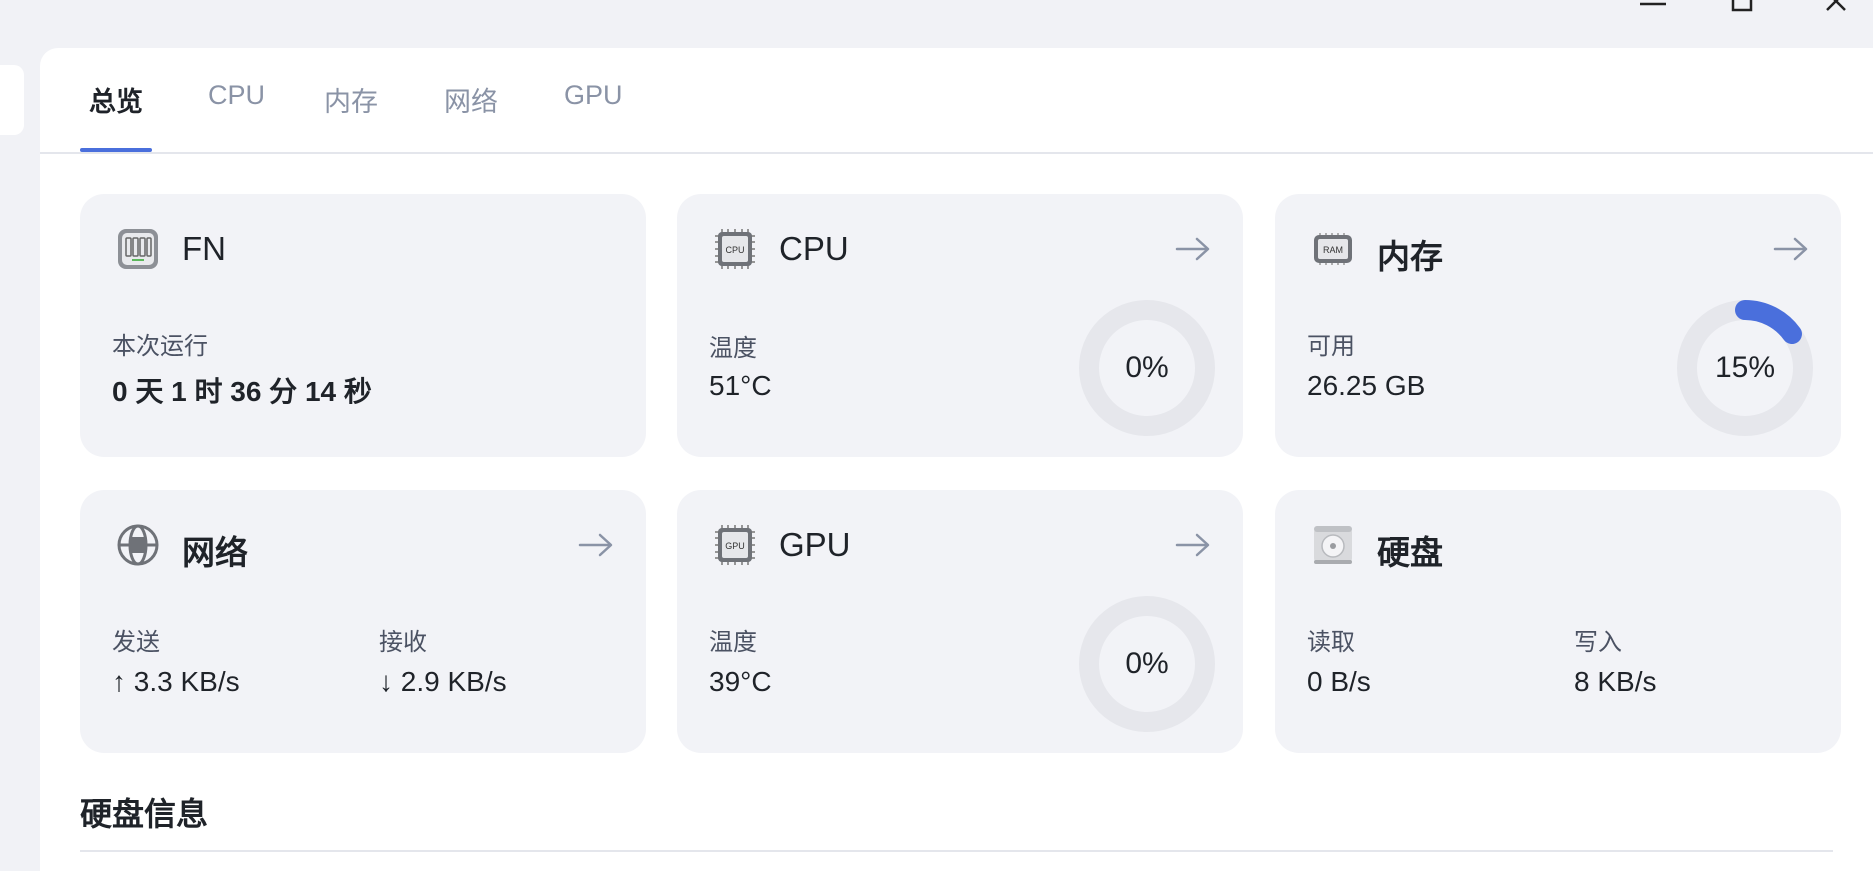 Image resolution: width=1873 pixels, height=871 pixels. I want to click on write-label: 写入, so click(1598, 642).